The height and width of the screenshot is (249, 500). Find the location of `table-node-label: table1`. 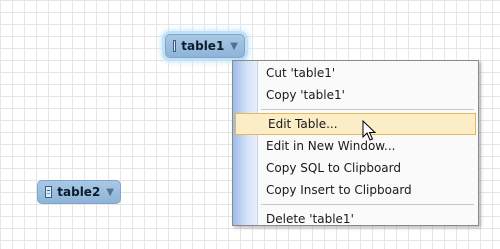

table-node-label: table1 is located at coordinates (203, 46).